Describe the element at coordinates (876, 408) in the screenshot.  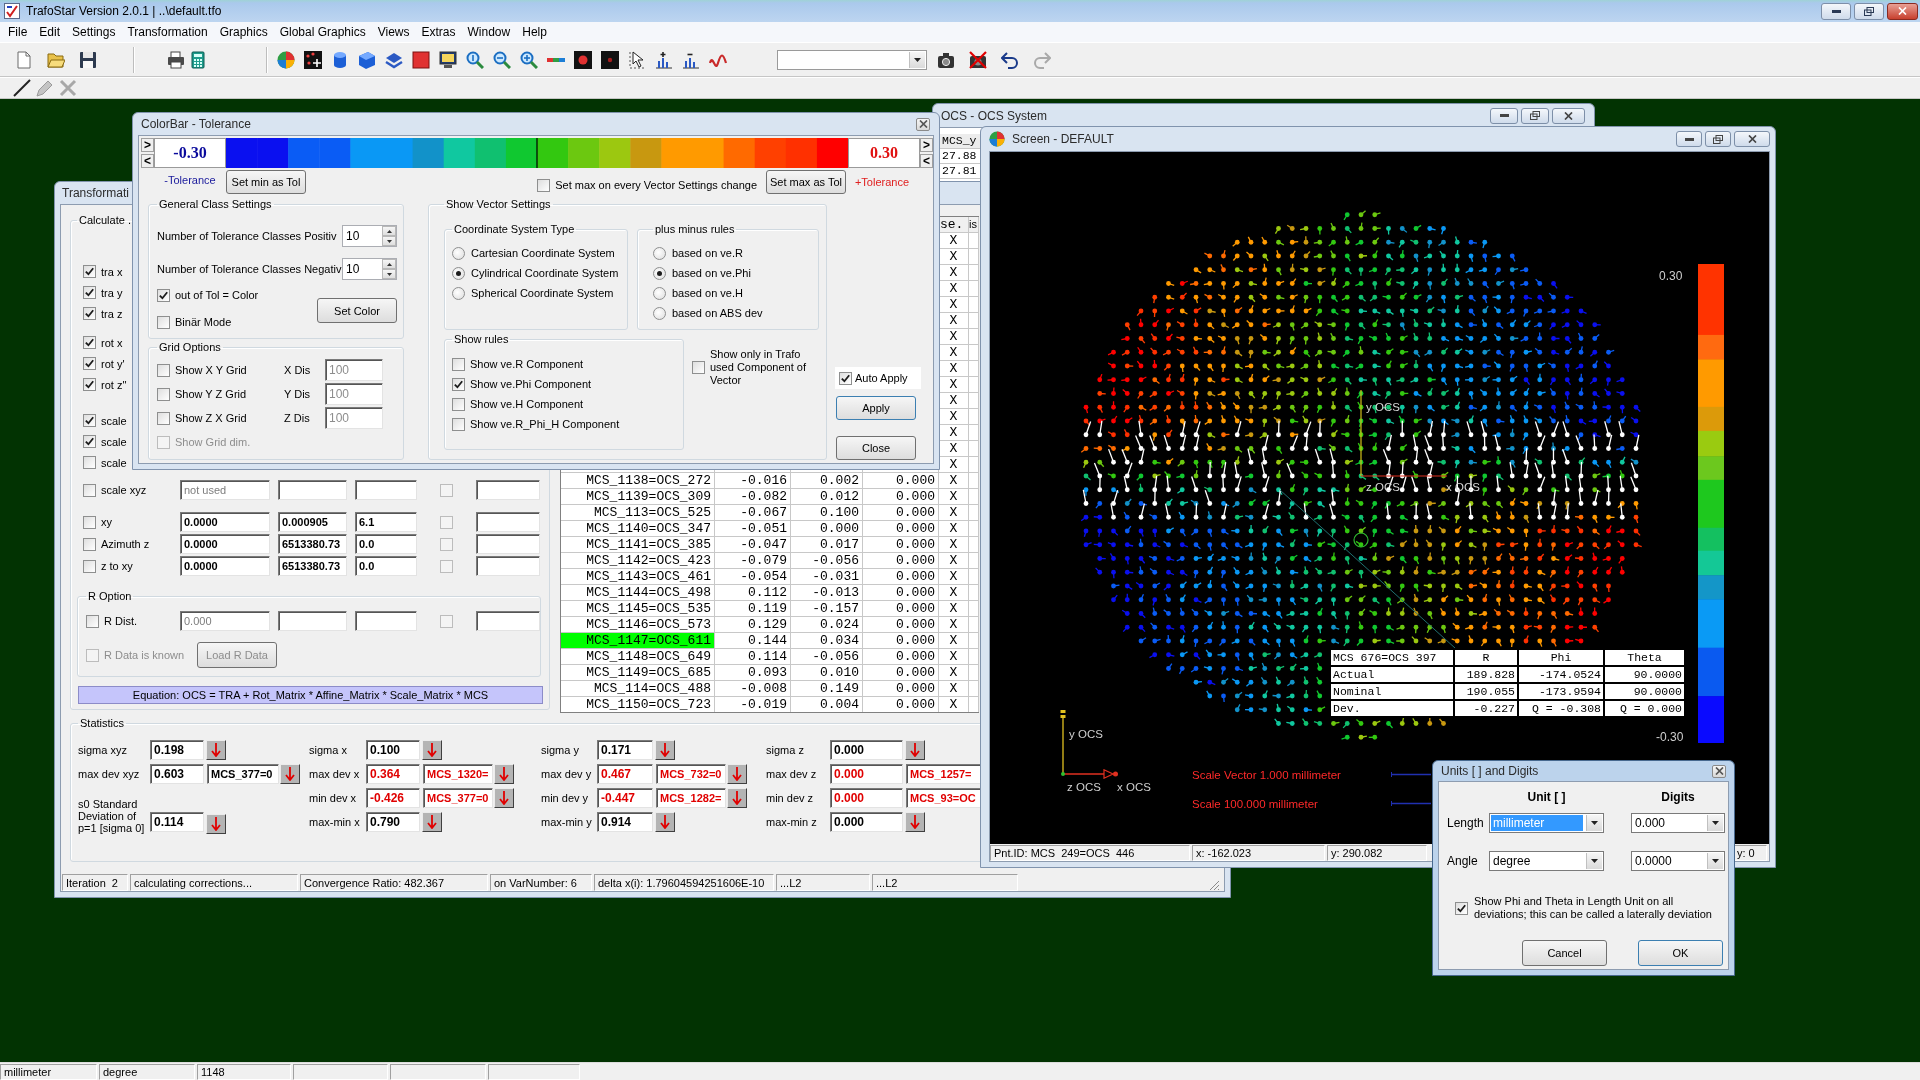
I see `dialog-button: Apply` at that location.